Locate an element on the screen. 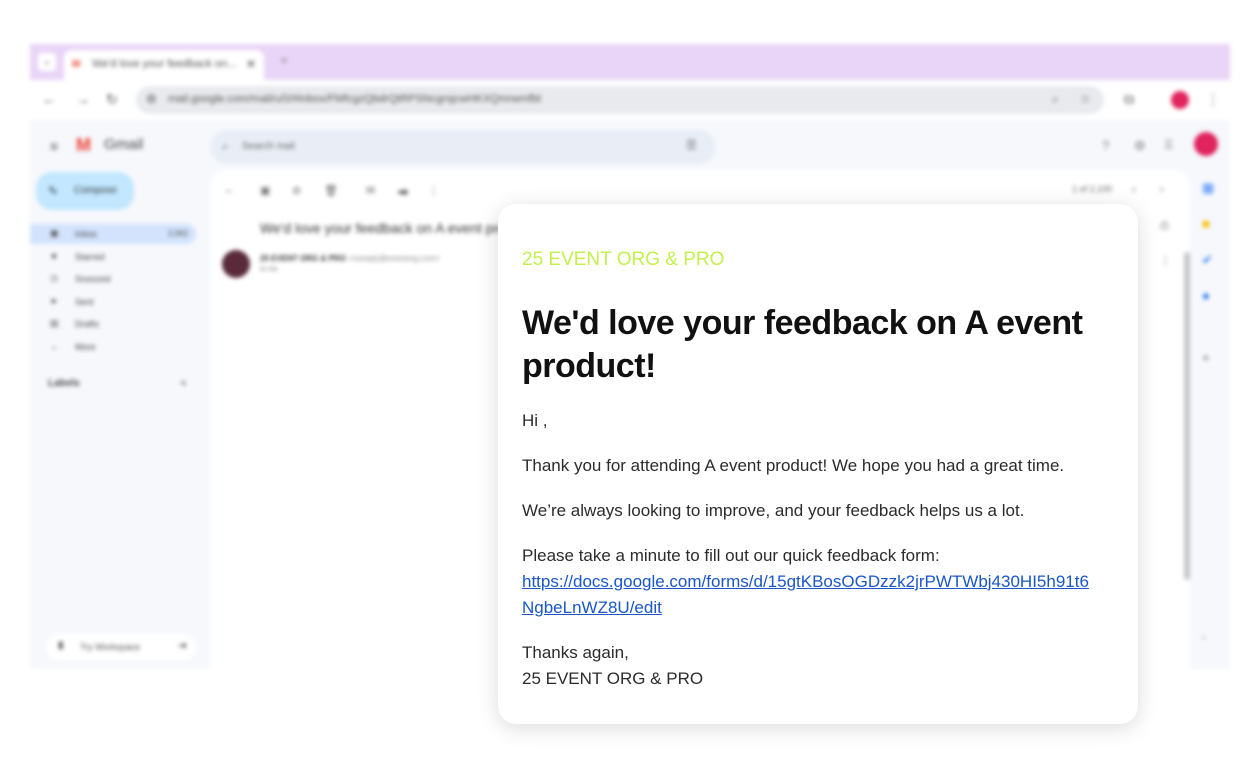 The width and height of the screenshot is (1260, 771). signoff: Thanks again, 25 EVENT ORG & PRO is located at coordinates (818, 666).